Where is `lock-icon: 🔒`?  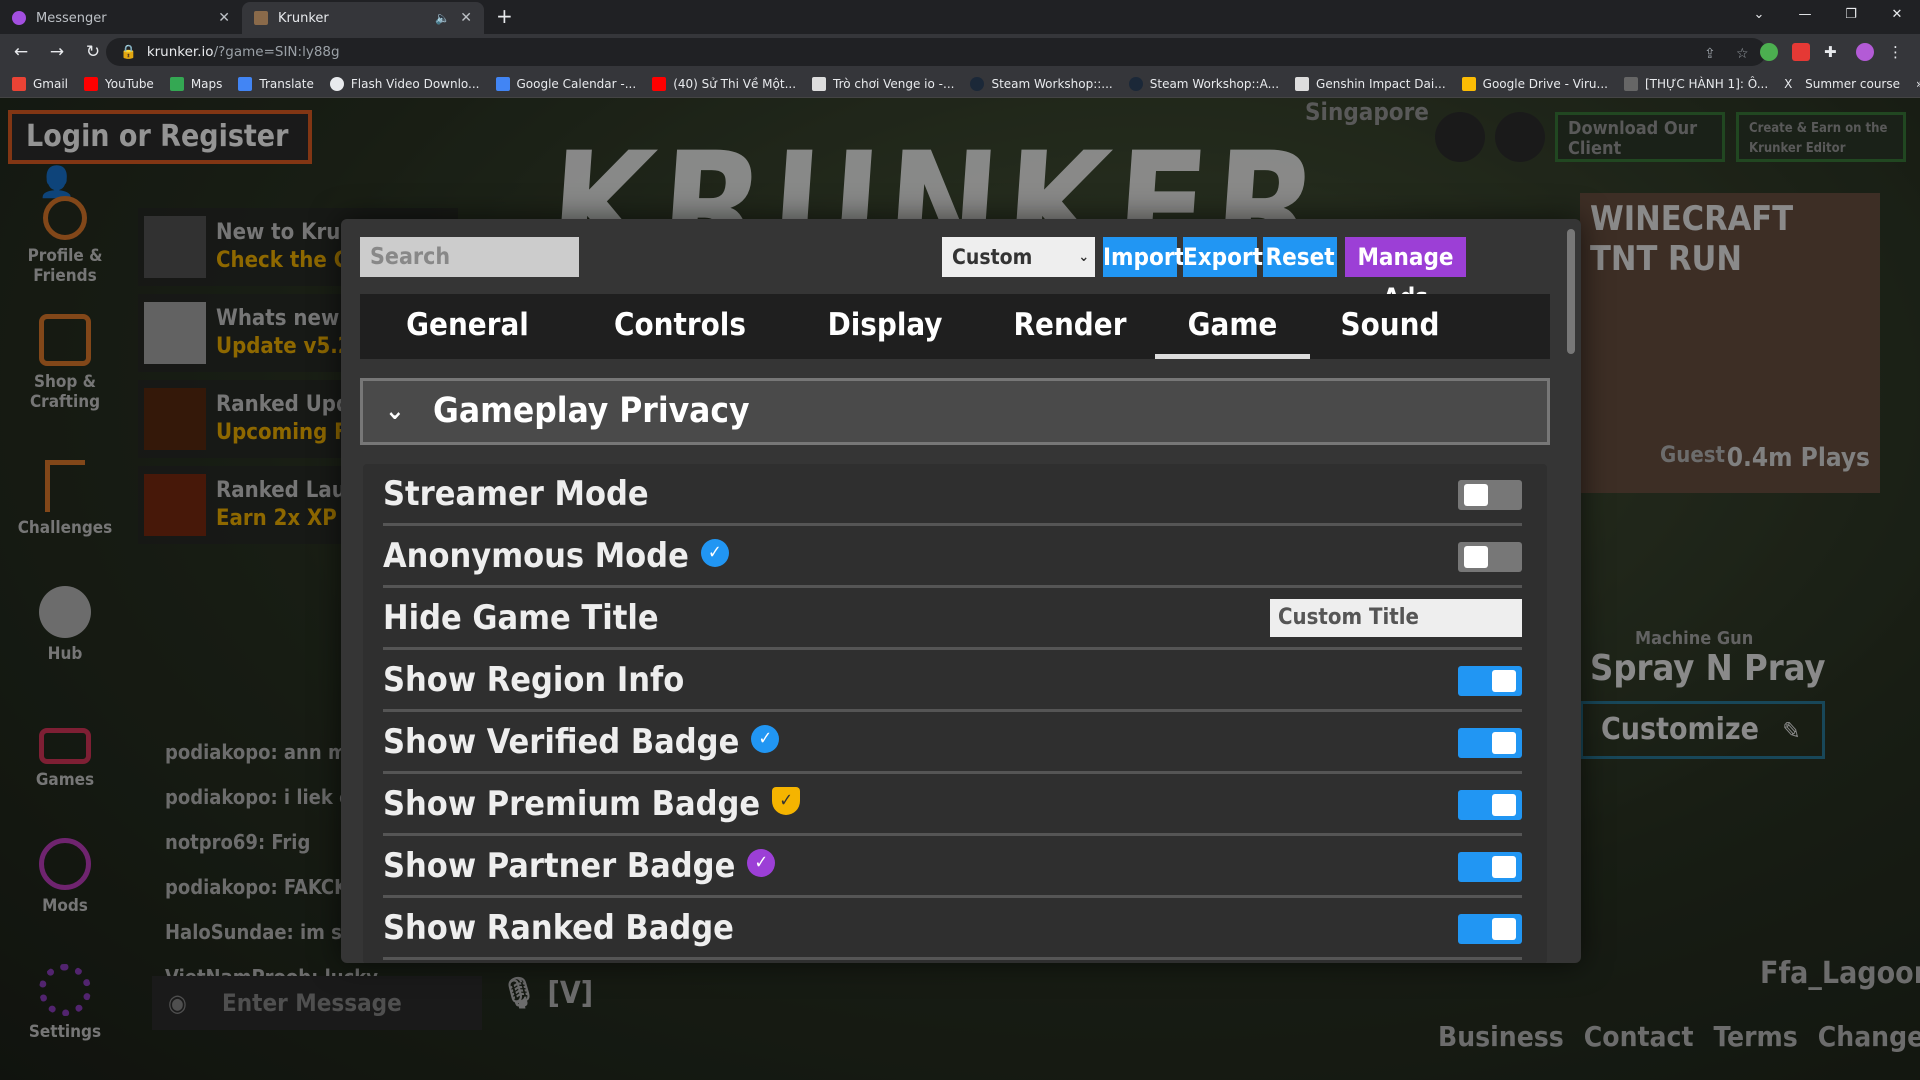 lock-icon: 🔒 is located at coordinates (128, 52).